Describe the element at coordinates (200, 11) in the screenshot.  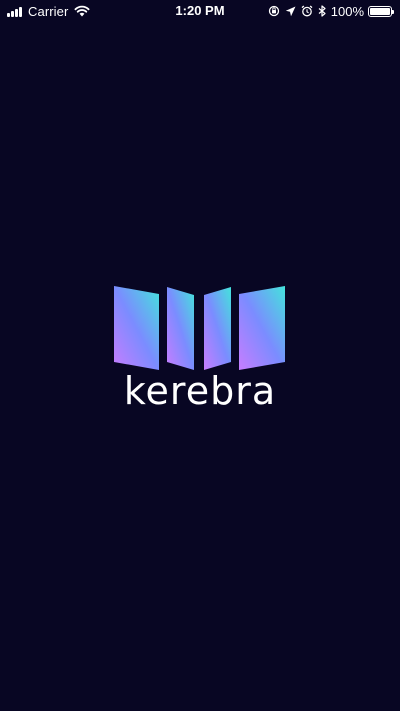
I see `status-bar: Carrier 1:20 PM 100%` at that location.